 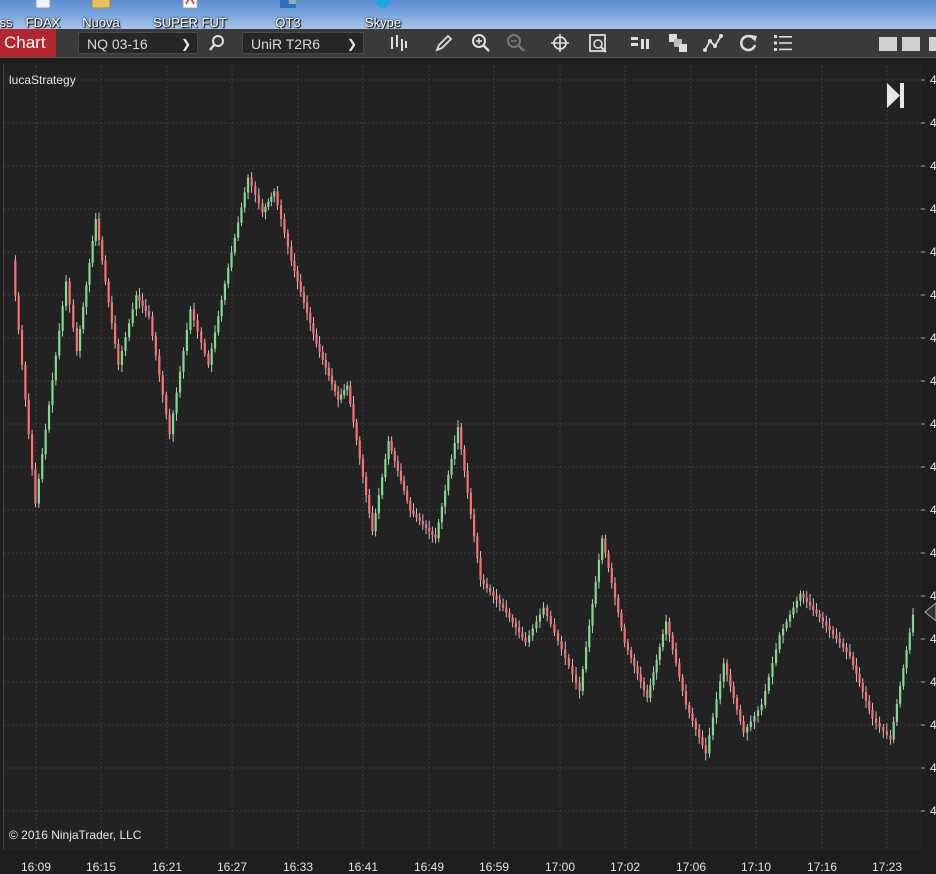 What do you see at coordinates (494, 867) in the screenshot?
I see `time-tick-label: 16:59` at bounding box center [494, 867].